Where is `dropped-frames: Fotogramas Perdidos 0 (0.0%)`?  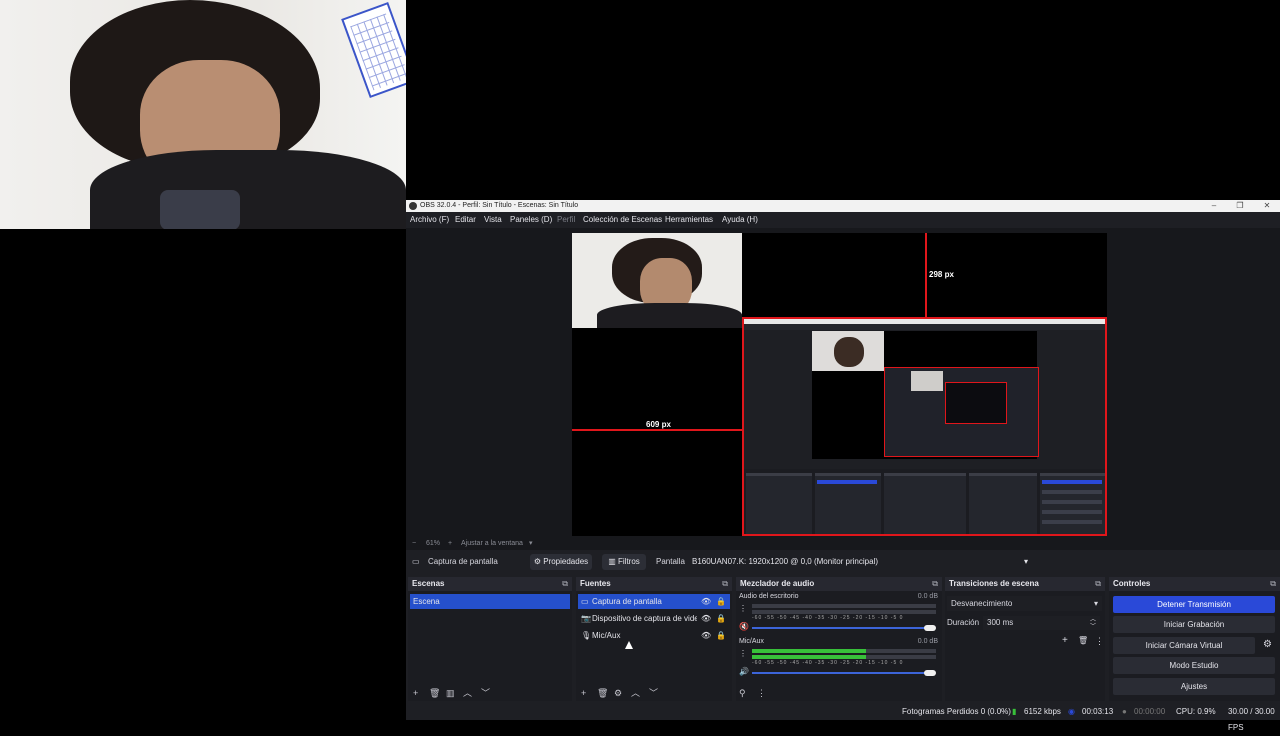
dropped-frames: Fotogramas Perdidos 0 (0.0%) is located at coordinates (956, 711).